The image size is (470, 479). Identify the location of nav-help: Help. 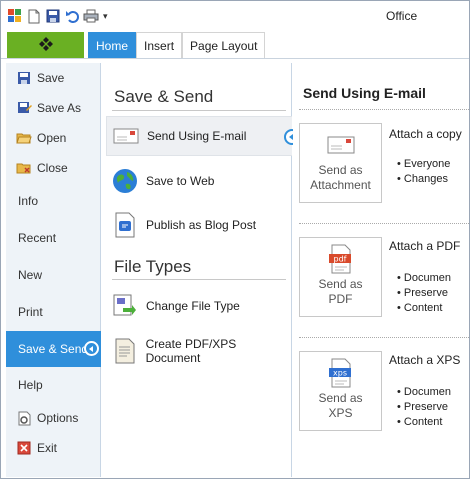
(53, 385).